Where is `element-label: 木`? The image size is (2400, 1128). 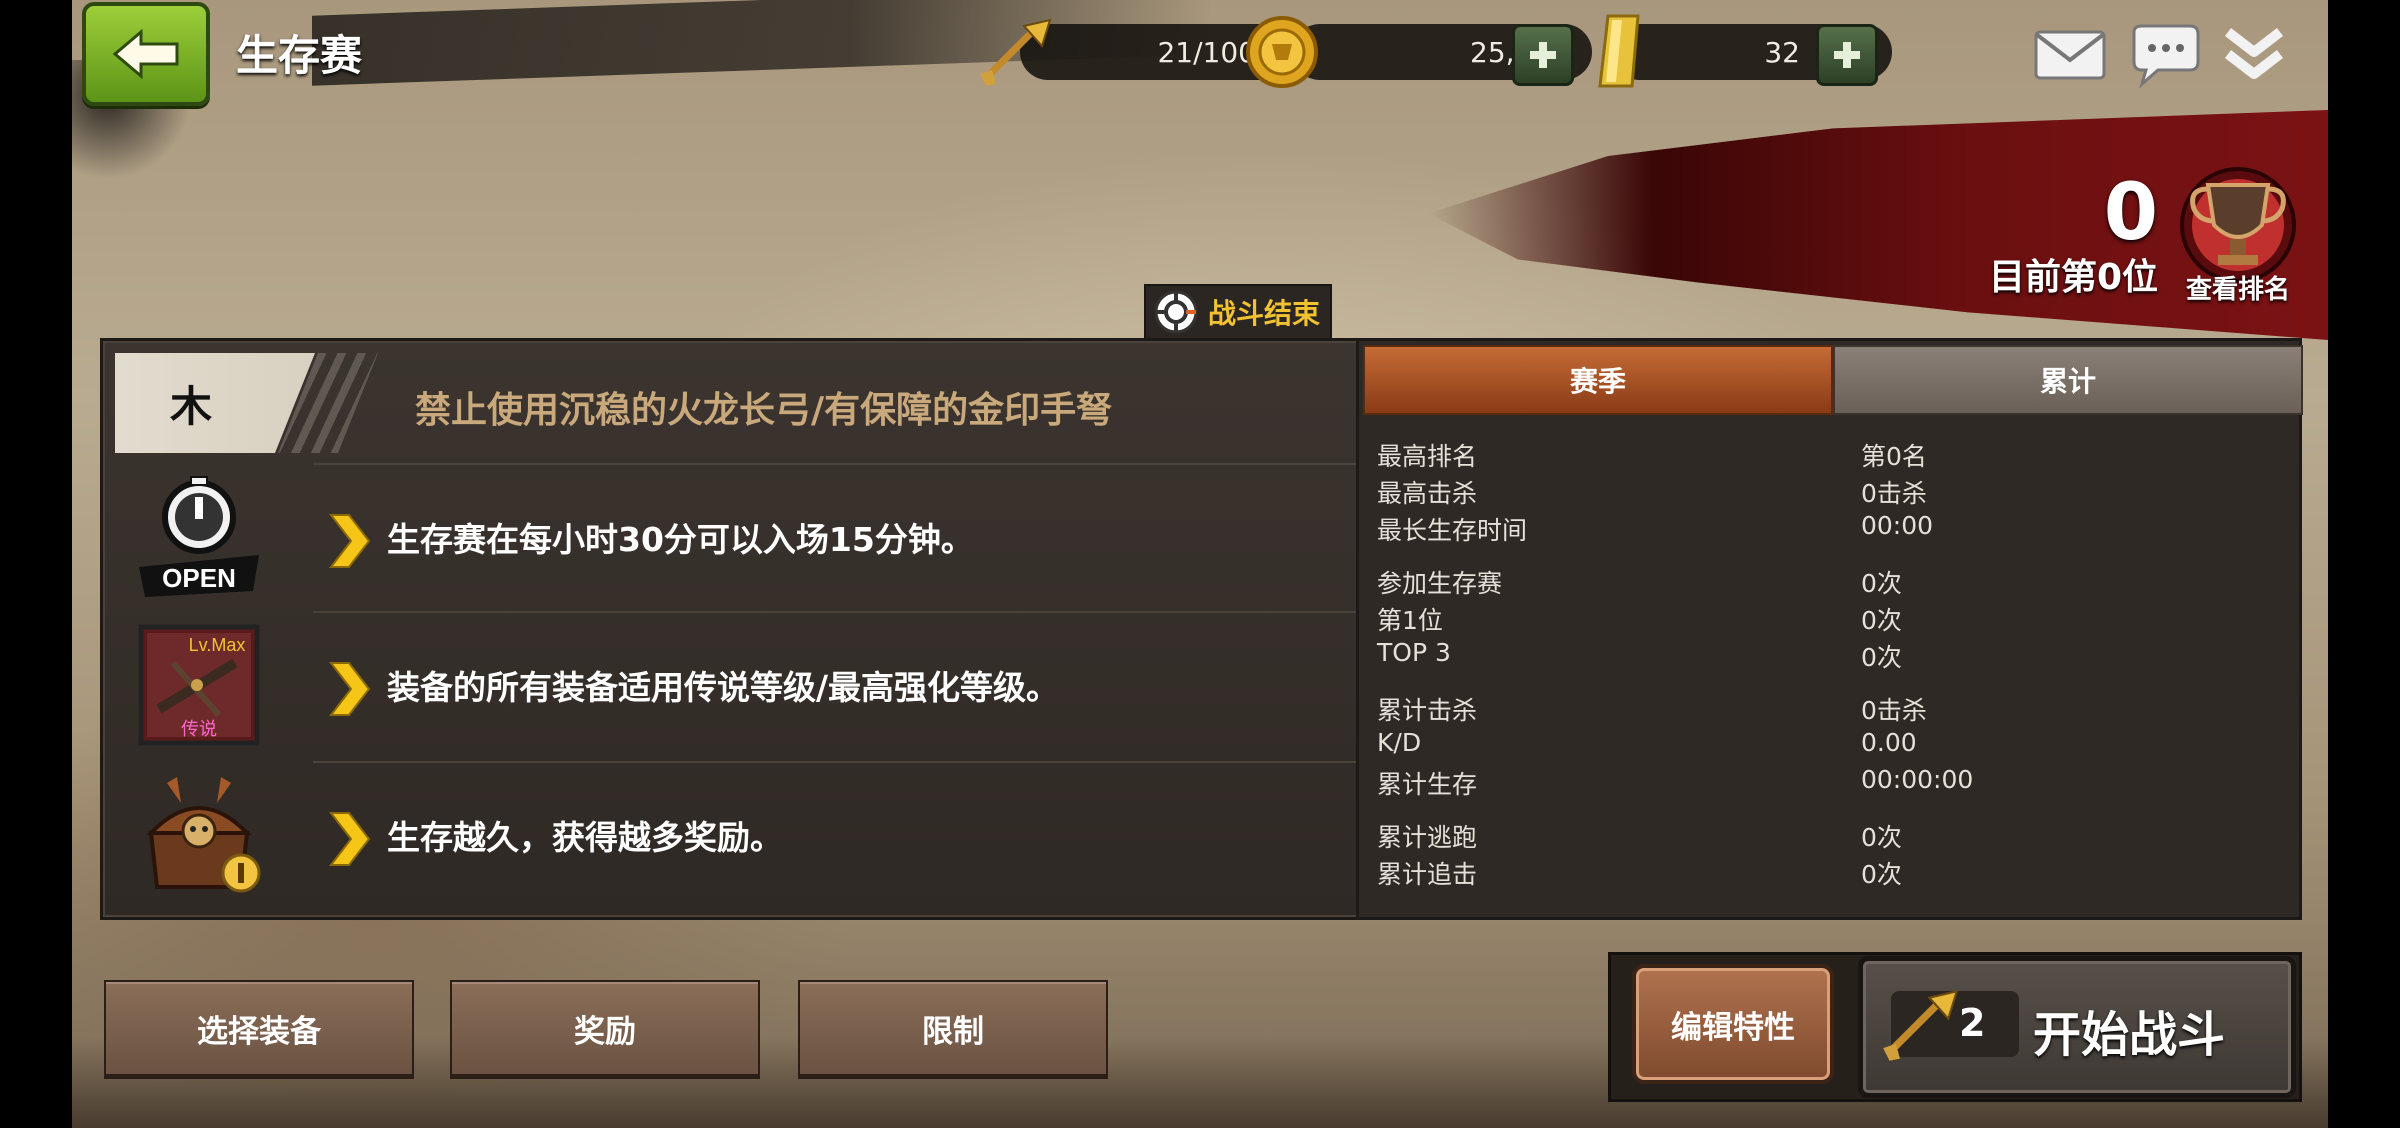 element-label: 木 is located at coordinates (191, 406).